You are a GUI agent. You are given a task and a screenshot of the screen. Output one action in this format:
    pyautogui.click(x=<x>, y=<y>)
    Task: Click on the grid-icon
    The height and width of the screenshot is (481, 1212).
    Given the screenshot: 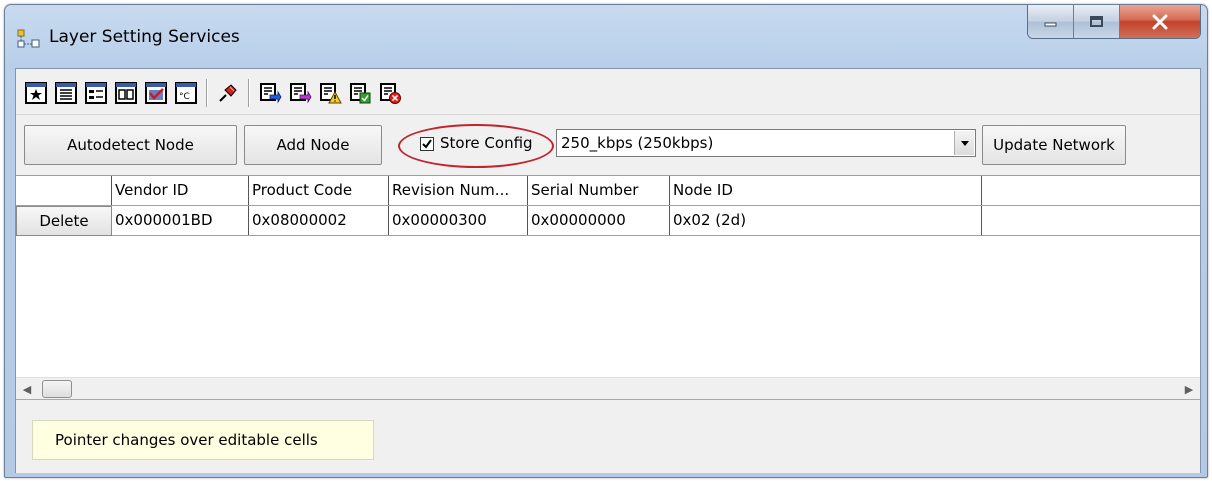 What is the action you would take?
    pyautogui.click(x=126, y=93)
    